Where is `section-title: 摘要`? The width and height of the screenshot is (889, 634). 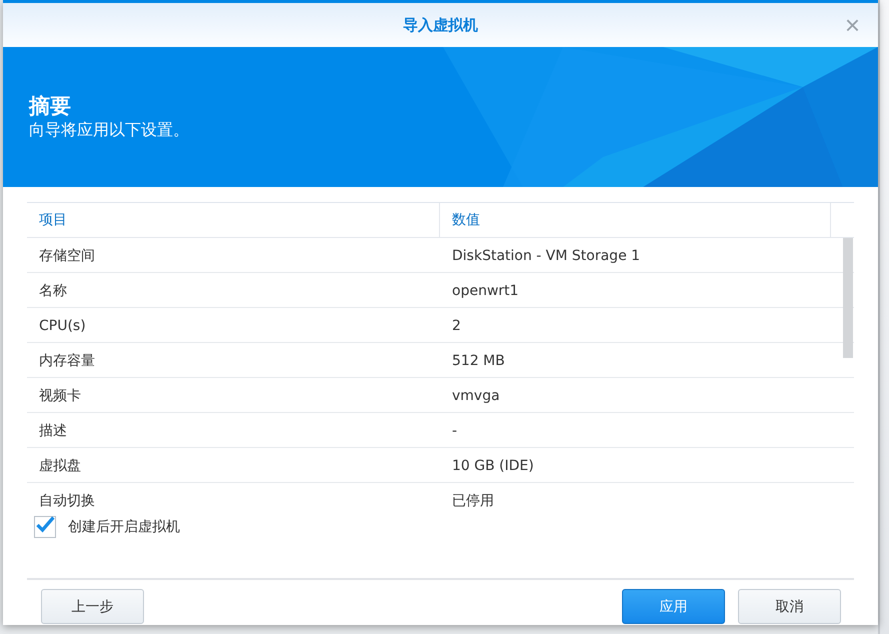
section-title: 摘要 is located at coordinates (50, 106).